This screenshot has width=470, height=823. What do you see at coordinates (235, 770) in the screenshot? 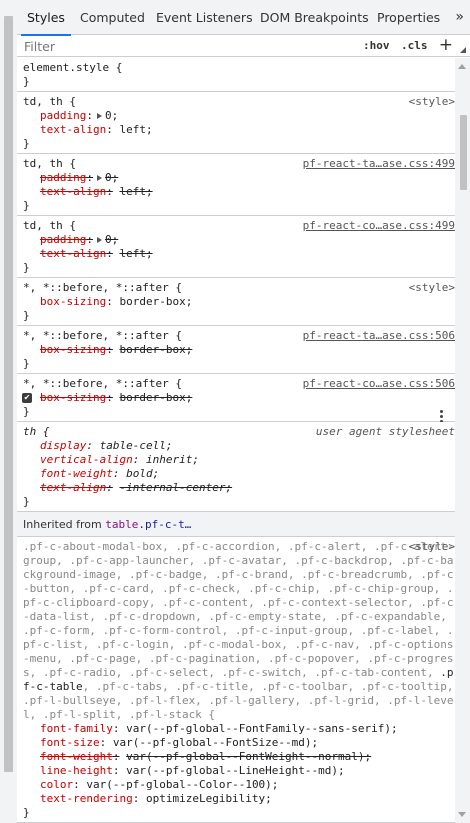
I see `property-value: var(--pf-global--LineHeight--md);` at bounding box center [235, 770].